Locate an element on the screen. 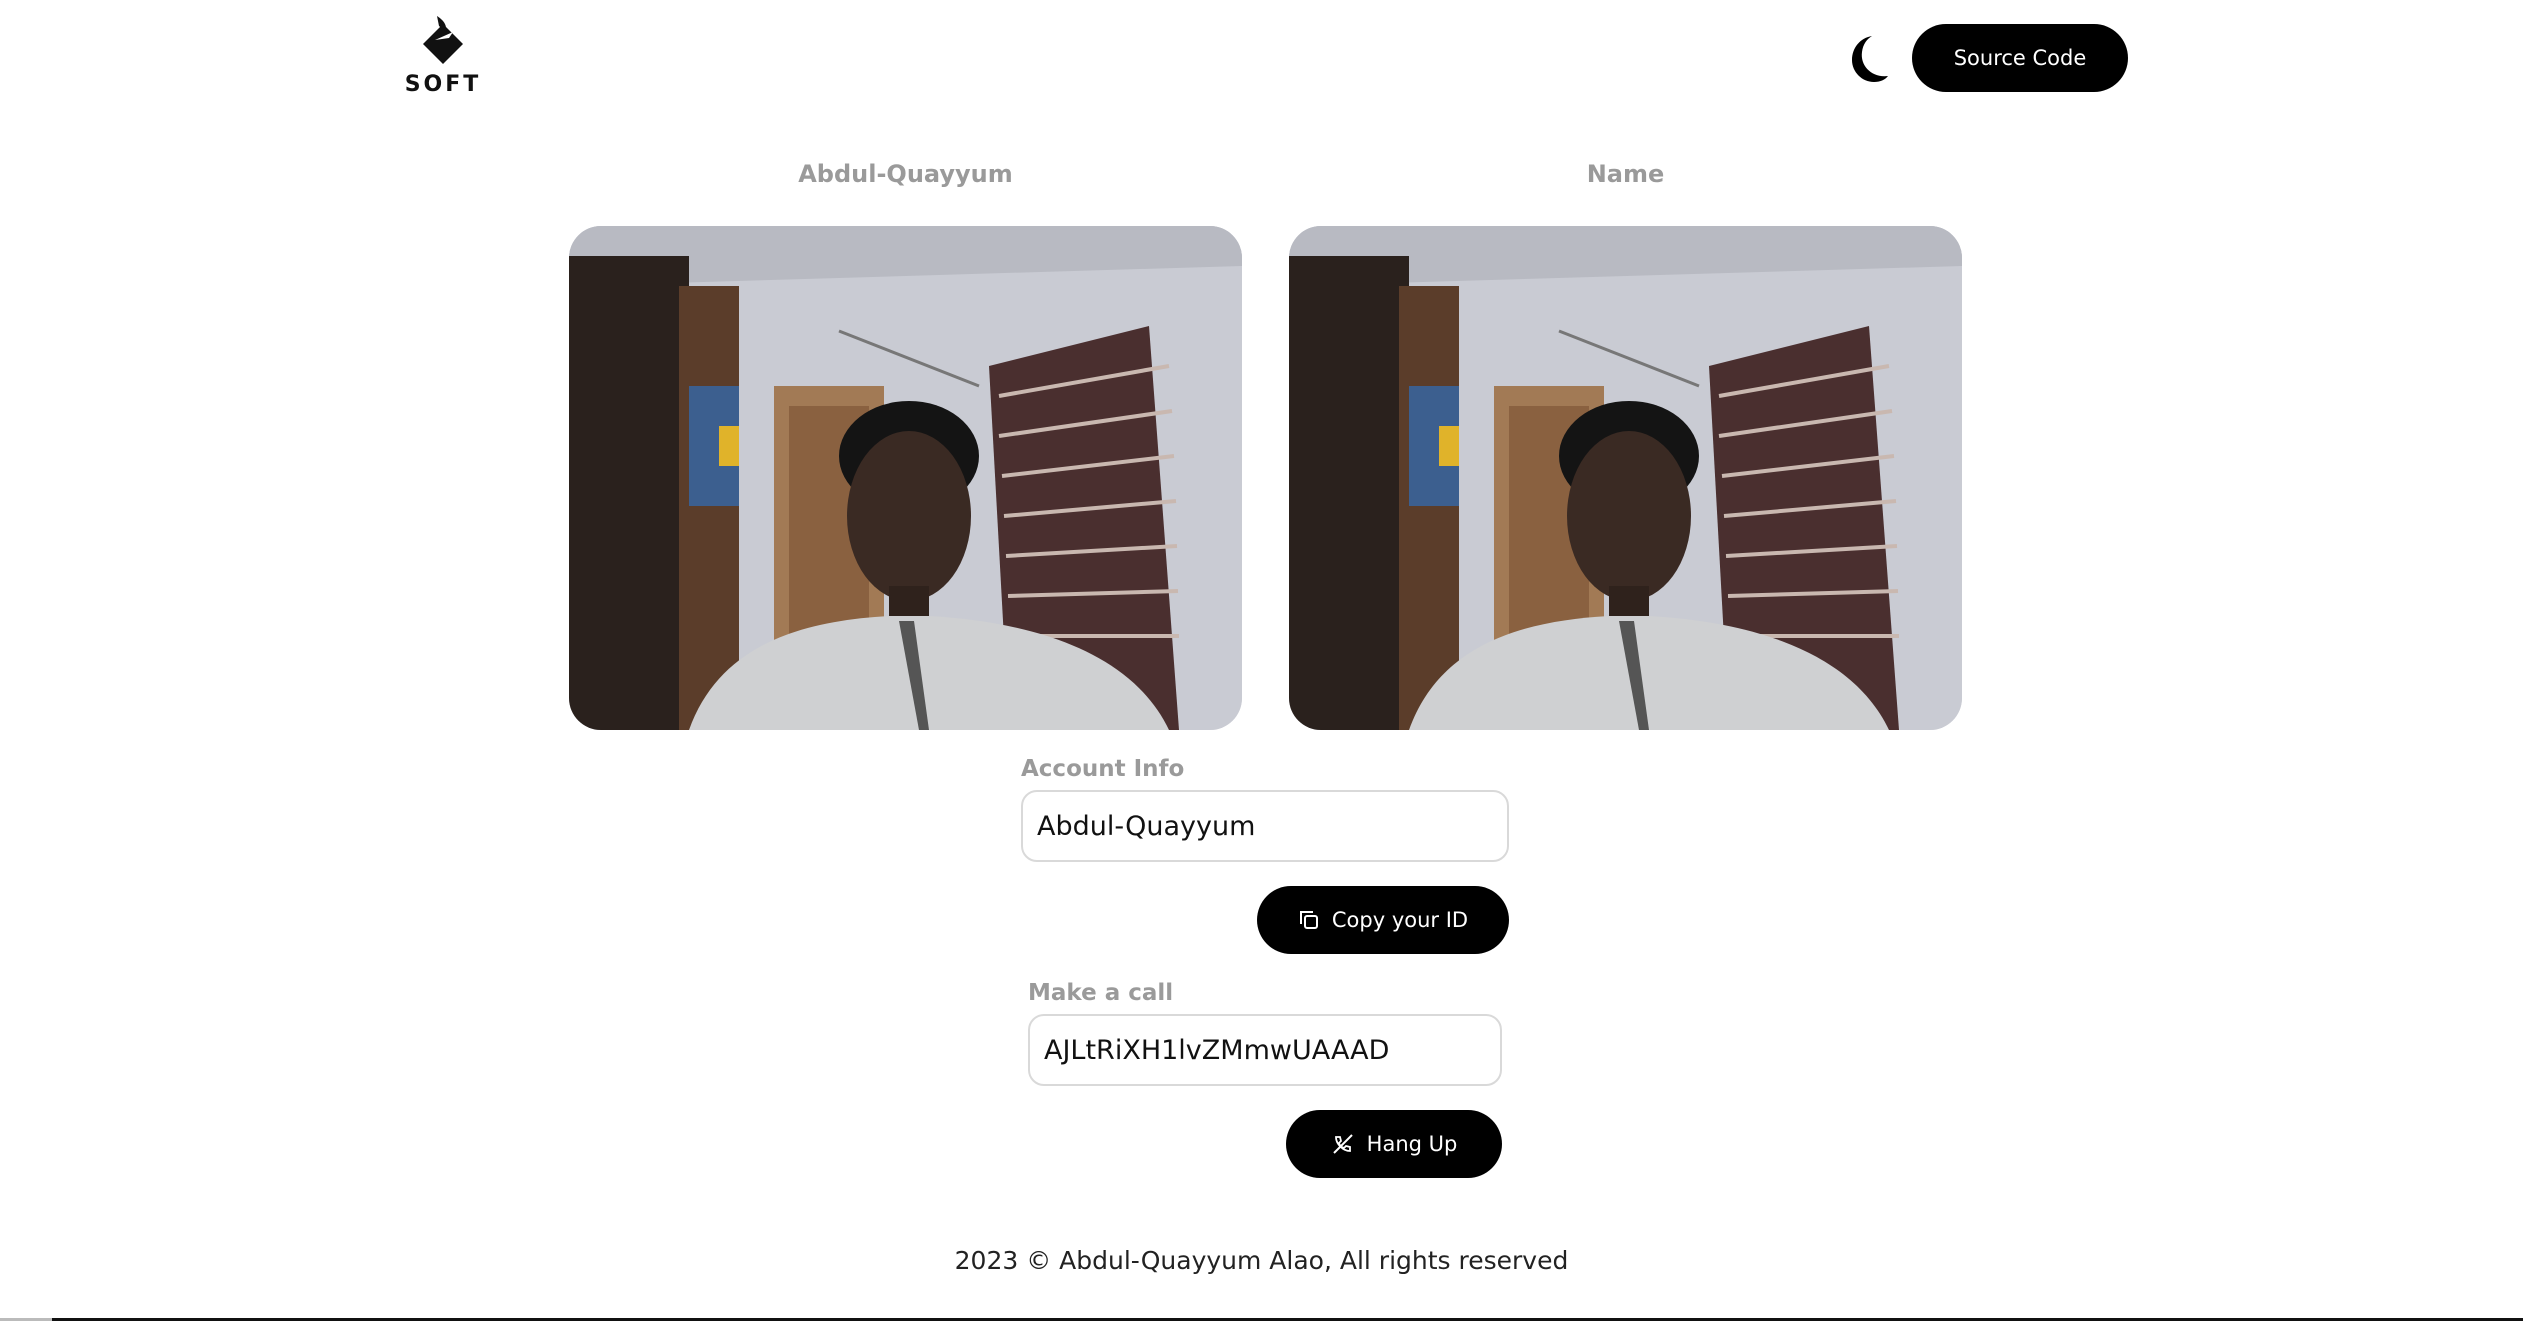 This screenshot has height=1321, width=2523. remote-video-label: Name is located at coordinates (1625, 174).